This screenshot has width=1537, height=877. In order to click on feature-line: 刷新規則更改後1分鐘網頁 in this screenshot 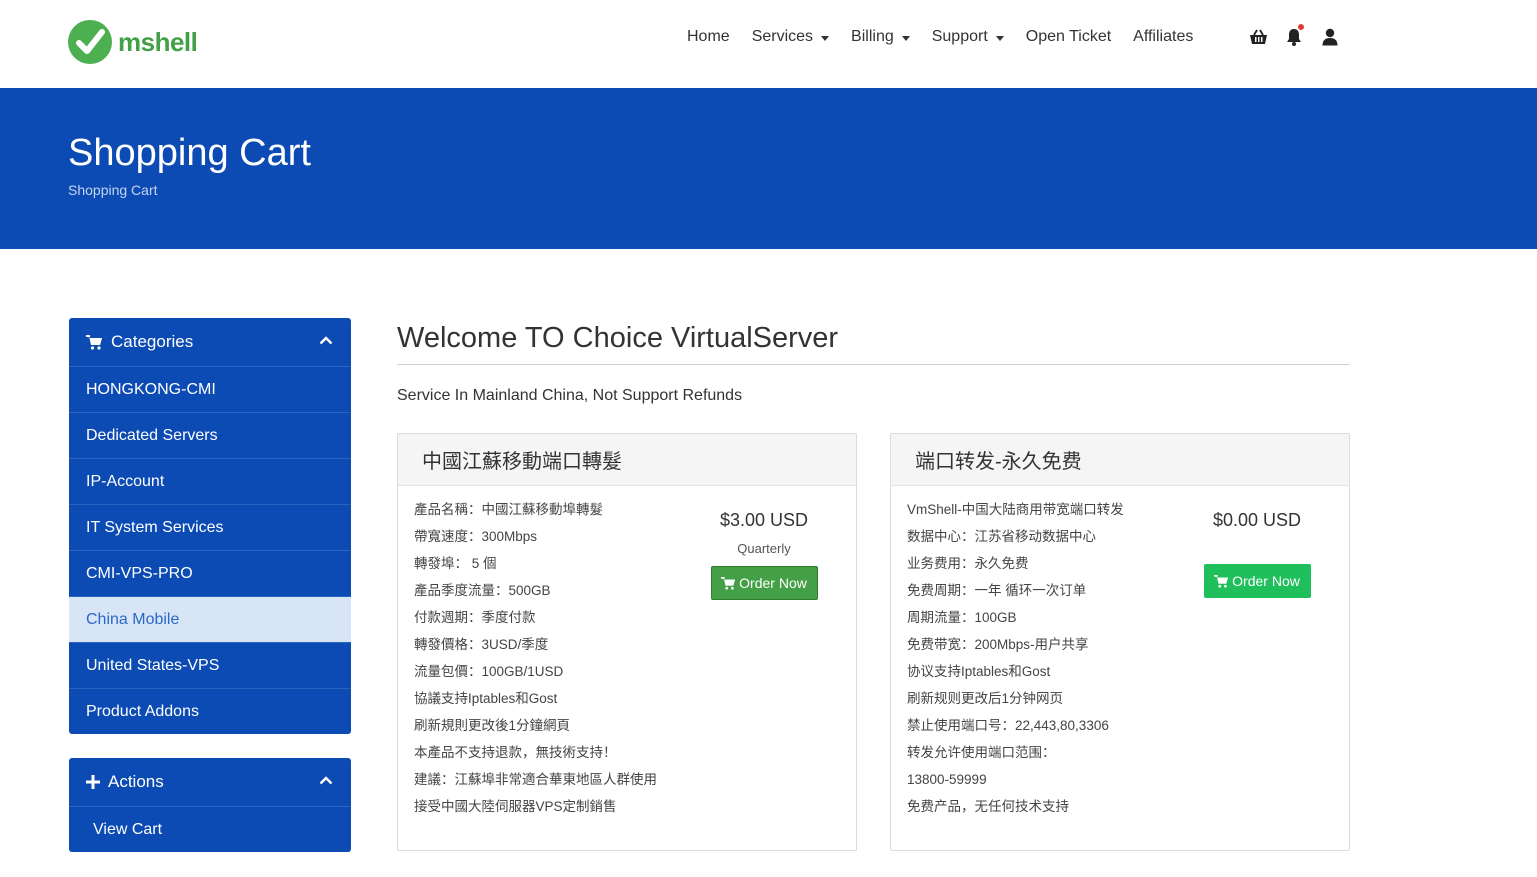, I will do `click(492, 725)`.